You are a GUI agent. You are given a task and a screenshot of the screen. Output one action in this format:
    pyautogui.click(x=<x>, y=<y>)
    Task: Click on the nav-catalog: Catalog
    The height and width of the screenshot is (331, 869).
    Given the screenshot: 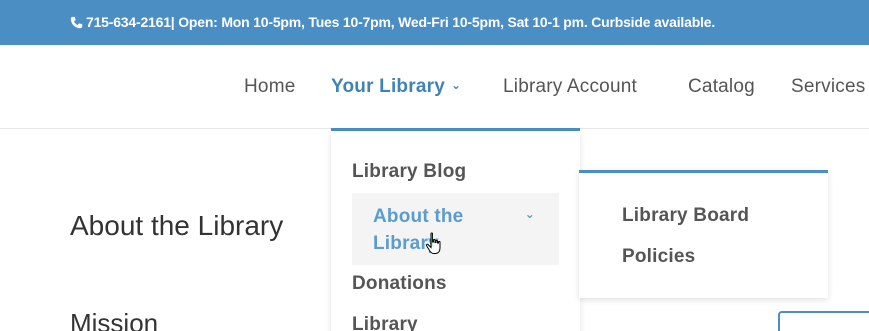 What is the action you would take?
    pyautogui.click(x=721, y=87)
    